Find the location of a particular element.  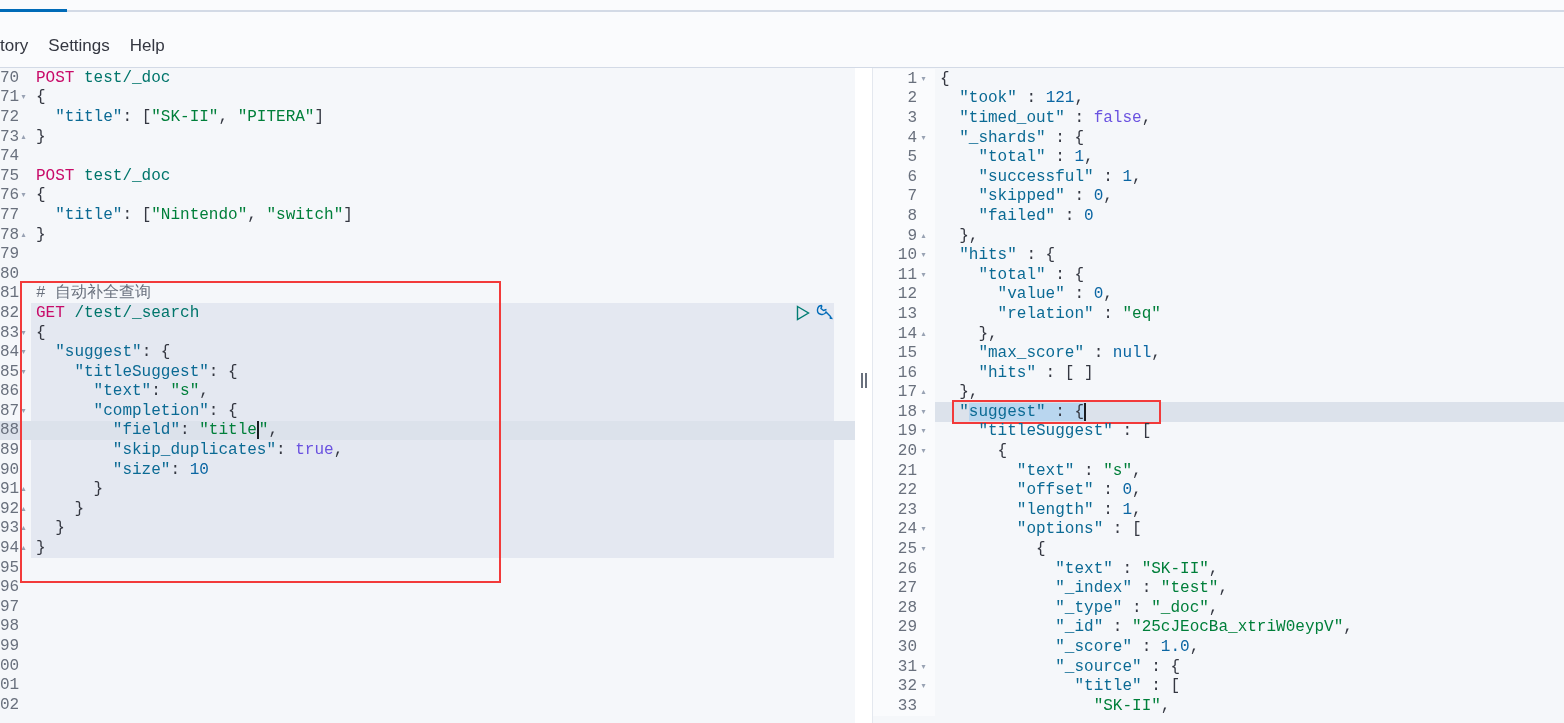

line-number: 16 is located at coordinates (907, 372).